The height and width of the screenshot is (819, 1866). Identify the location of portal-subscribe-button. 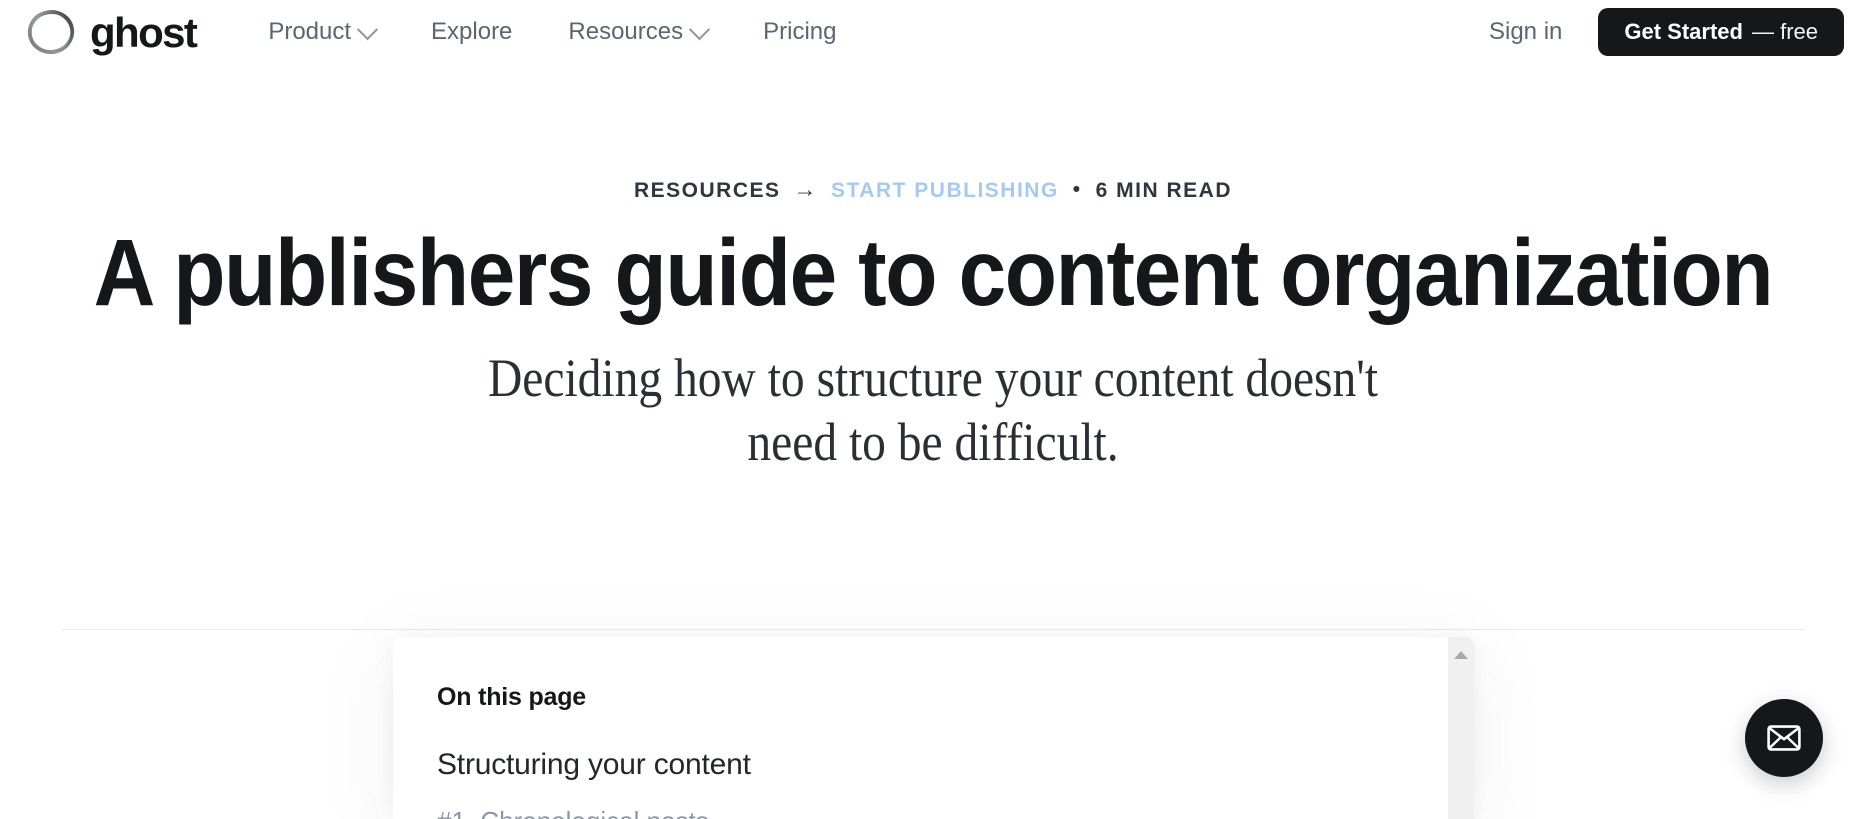
(1784, 738).